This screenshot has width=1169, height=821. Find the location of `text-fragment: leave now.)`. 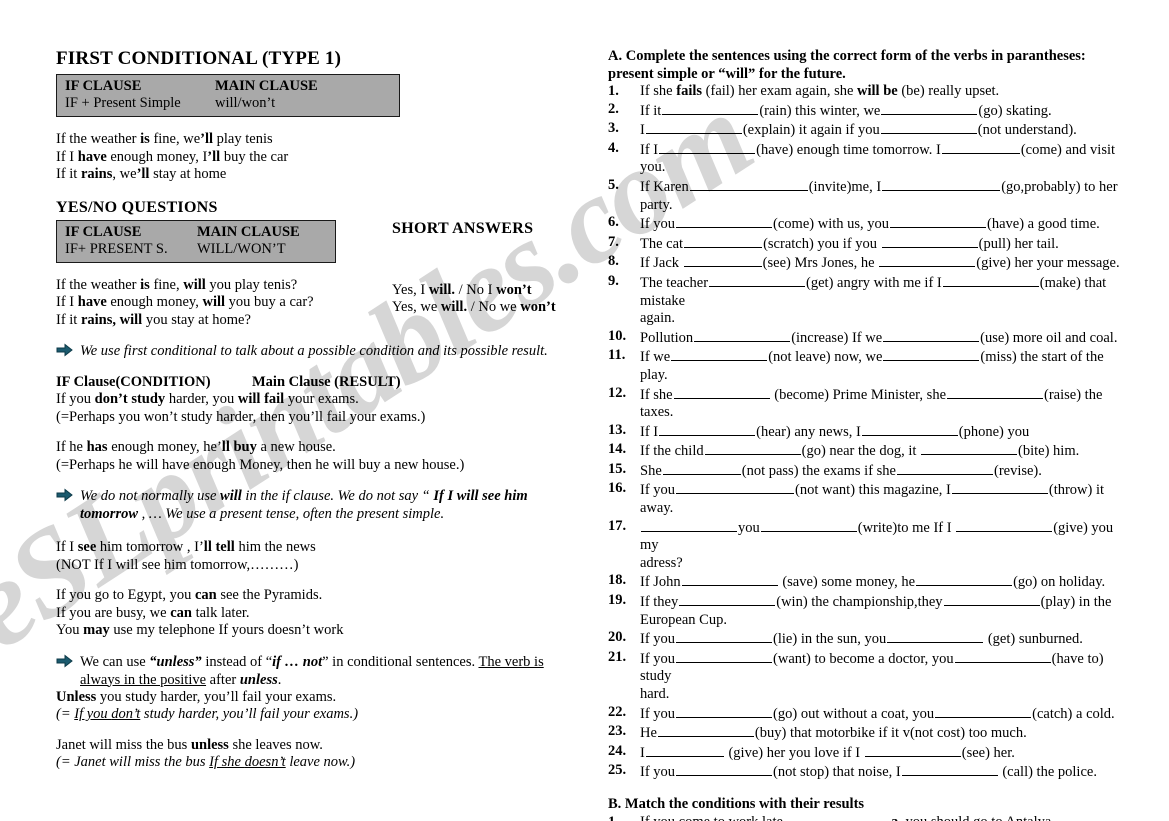

text-fragment: leave now.) is located at coordinates (320, 762).